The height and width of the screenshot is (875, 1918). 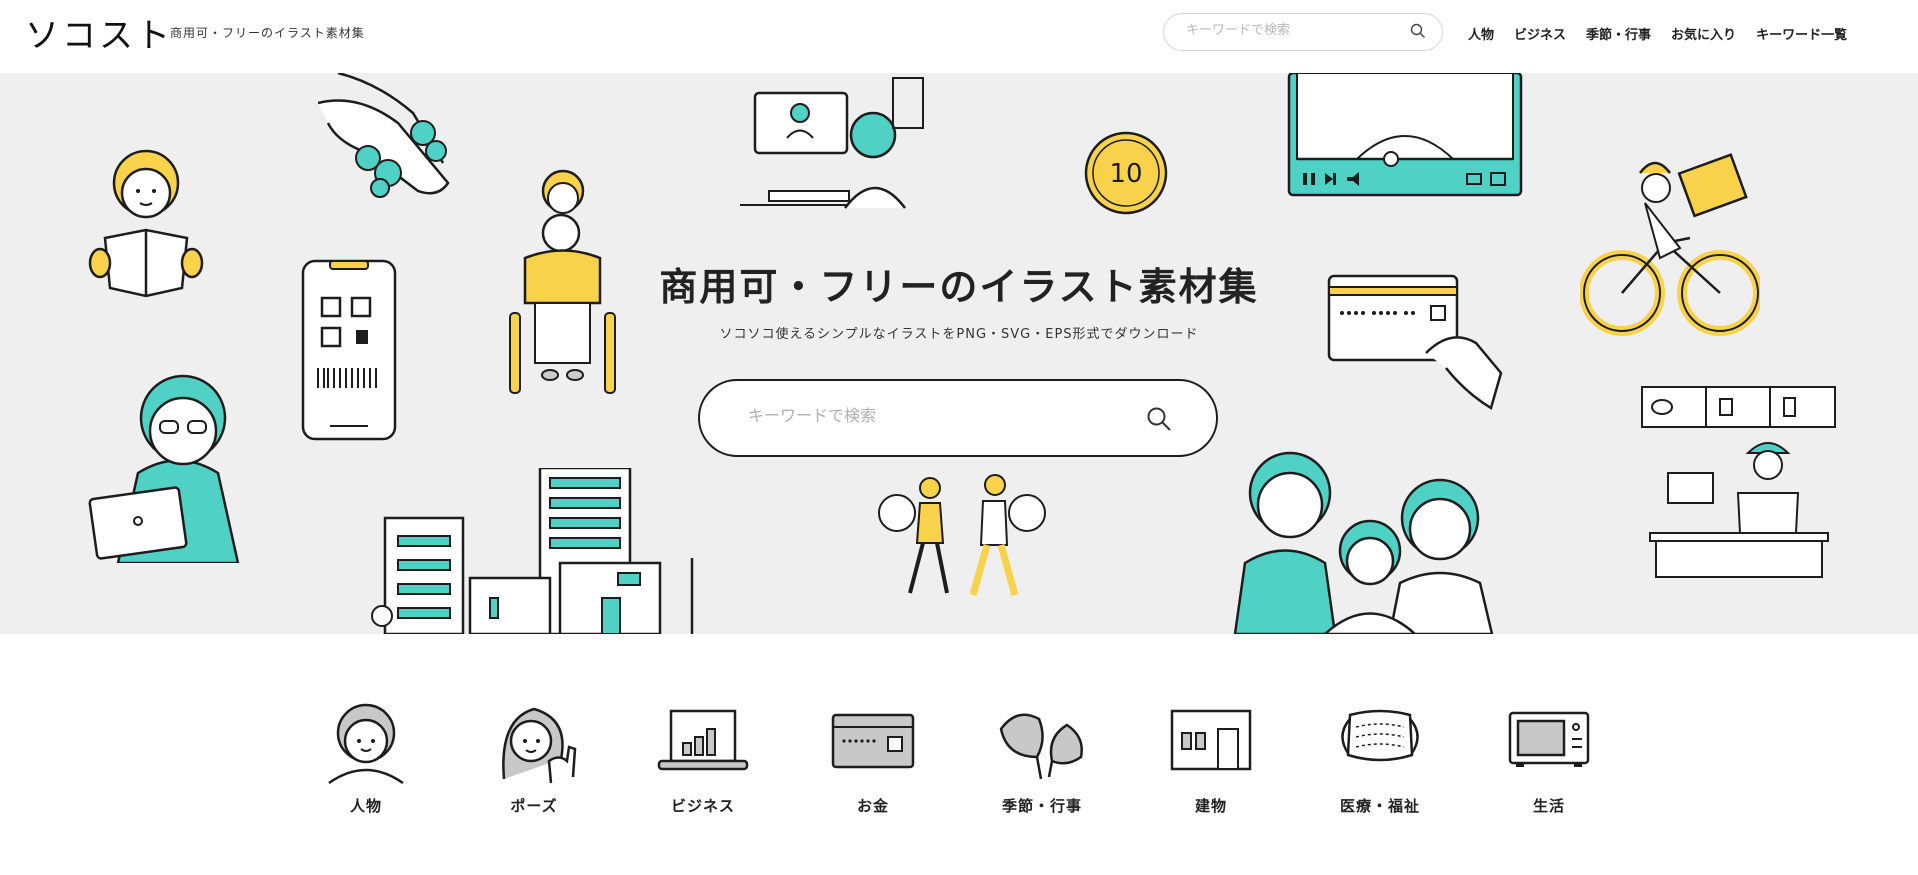 I want to click on category-label: ビジネス, so click(x=702, y=806).